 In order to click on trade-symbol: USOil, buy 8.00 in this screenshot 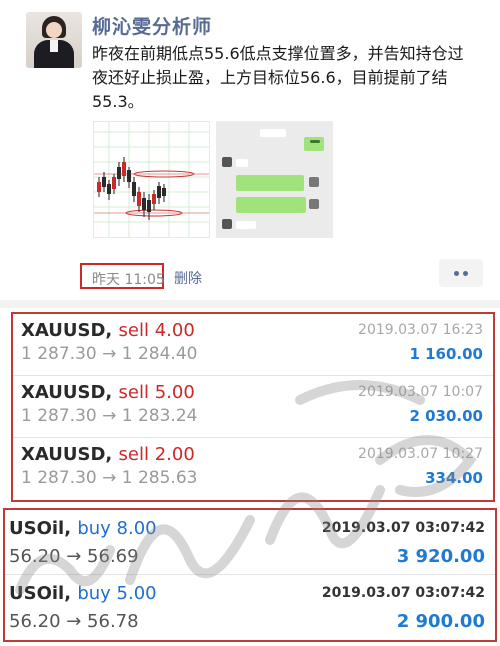, I will do `click(83, 528)`.